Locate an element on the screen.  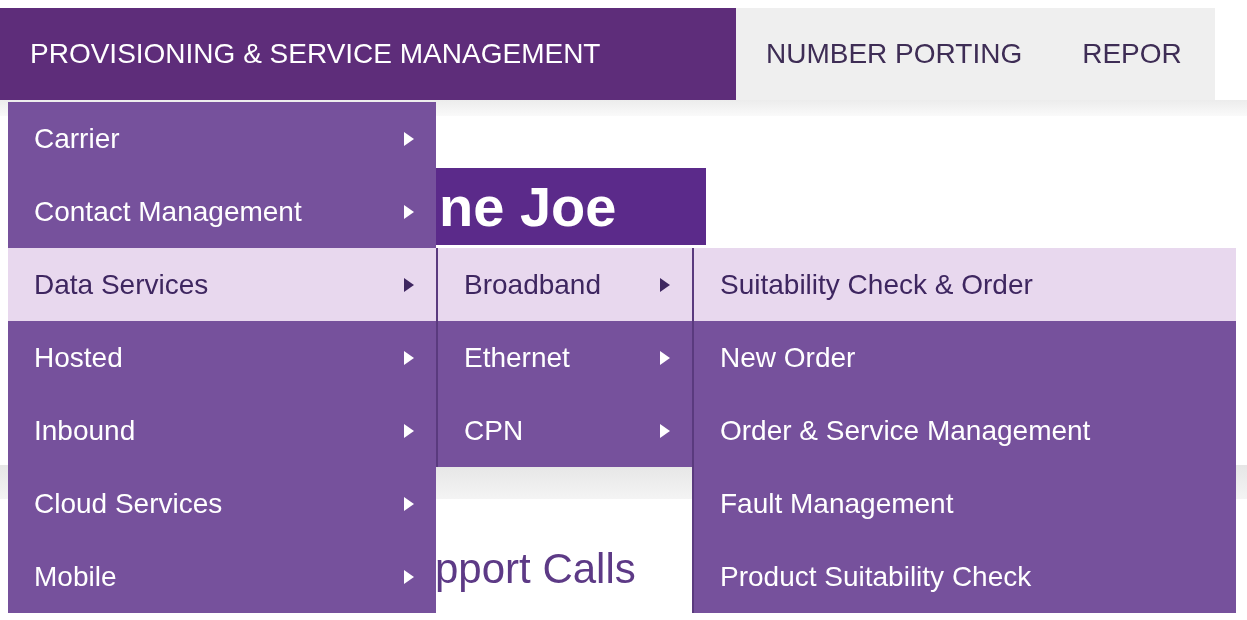
menu-item: Mobile is located at coordinates (222, 576).